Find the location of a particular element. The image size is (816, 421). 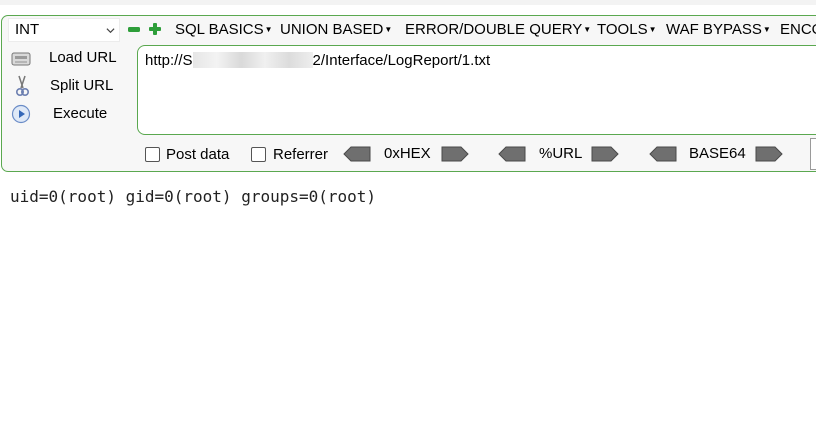

split-url-button: Split URL is located at coordinates (81, 86).